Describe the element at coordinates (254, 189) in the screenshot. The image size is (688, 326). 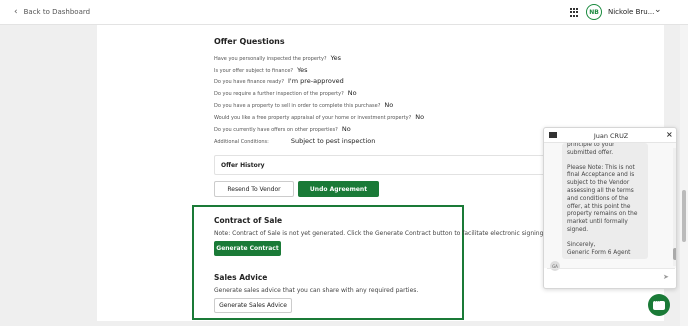
I see `resend-to-vendor-button: Resend To Vendor` at that location.